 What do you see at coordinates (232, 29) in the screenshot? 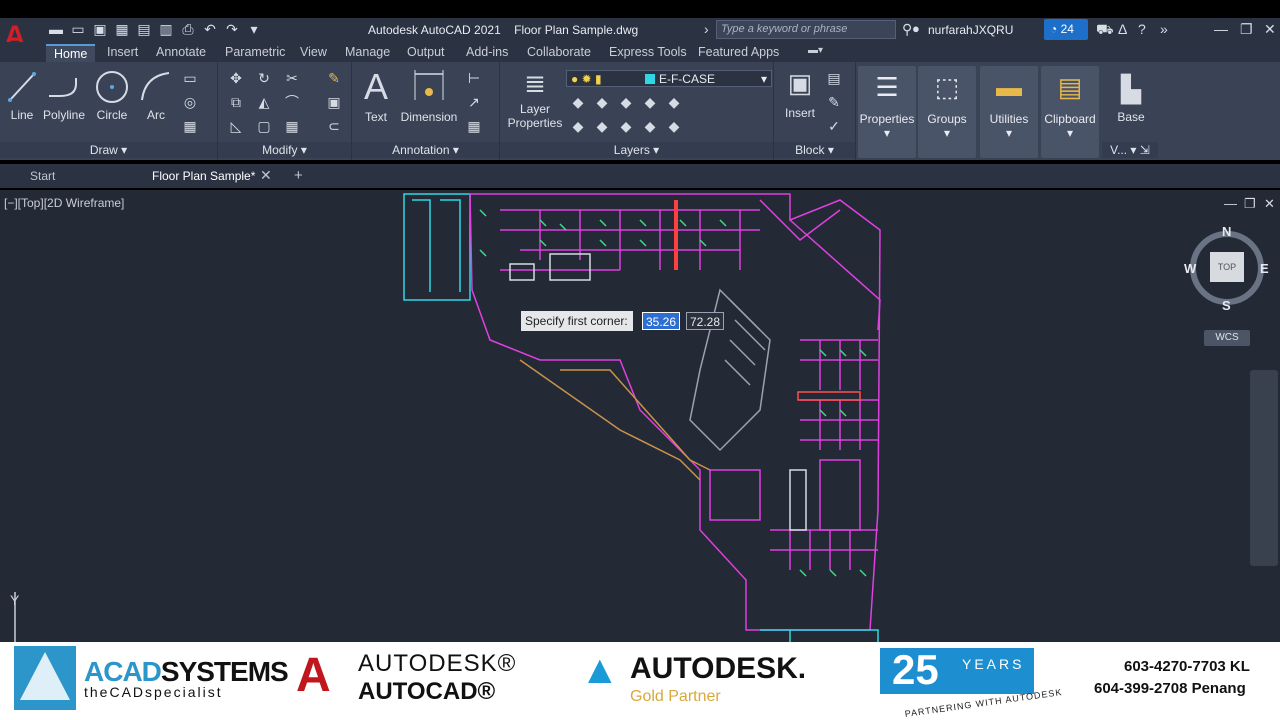
I see `redo-icon: ↷` at bounding box center [232, 29].